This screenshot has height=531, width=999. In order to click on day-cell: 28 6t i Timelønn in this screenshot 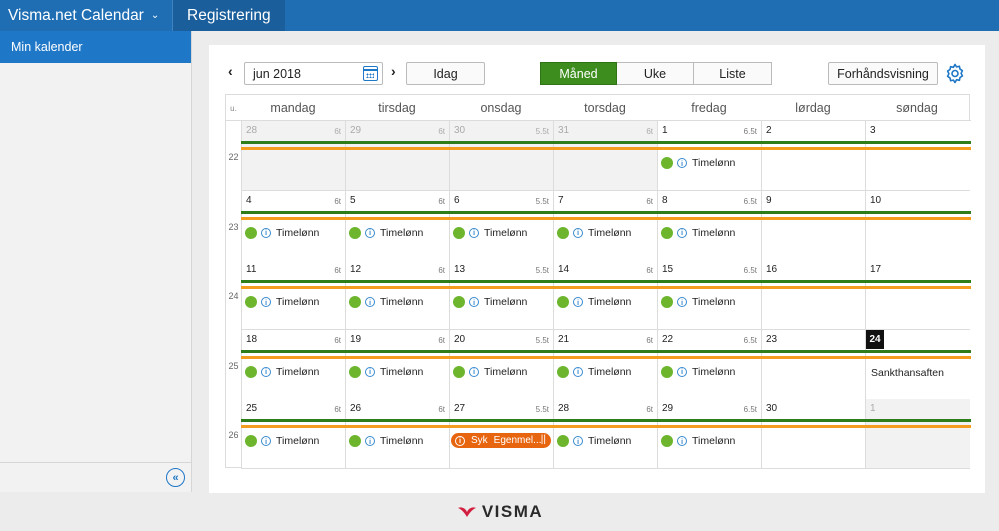, I will do `click(605, 434)`.